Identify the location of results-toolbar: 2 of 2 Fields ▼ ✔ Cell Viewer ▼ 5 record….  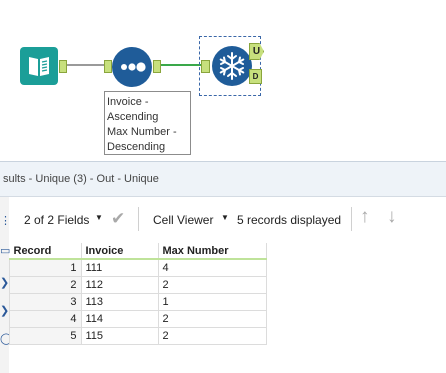
(223, 219).